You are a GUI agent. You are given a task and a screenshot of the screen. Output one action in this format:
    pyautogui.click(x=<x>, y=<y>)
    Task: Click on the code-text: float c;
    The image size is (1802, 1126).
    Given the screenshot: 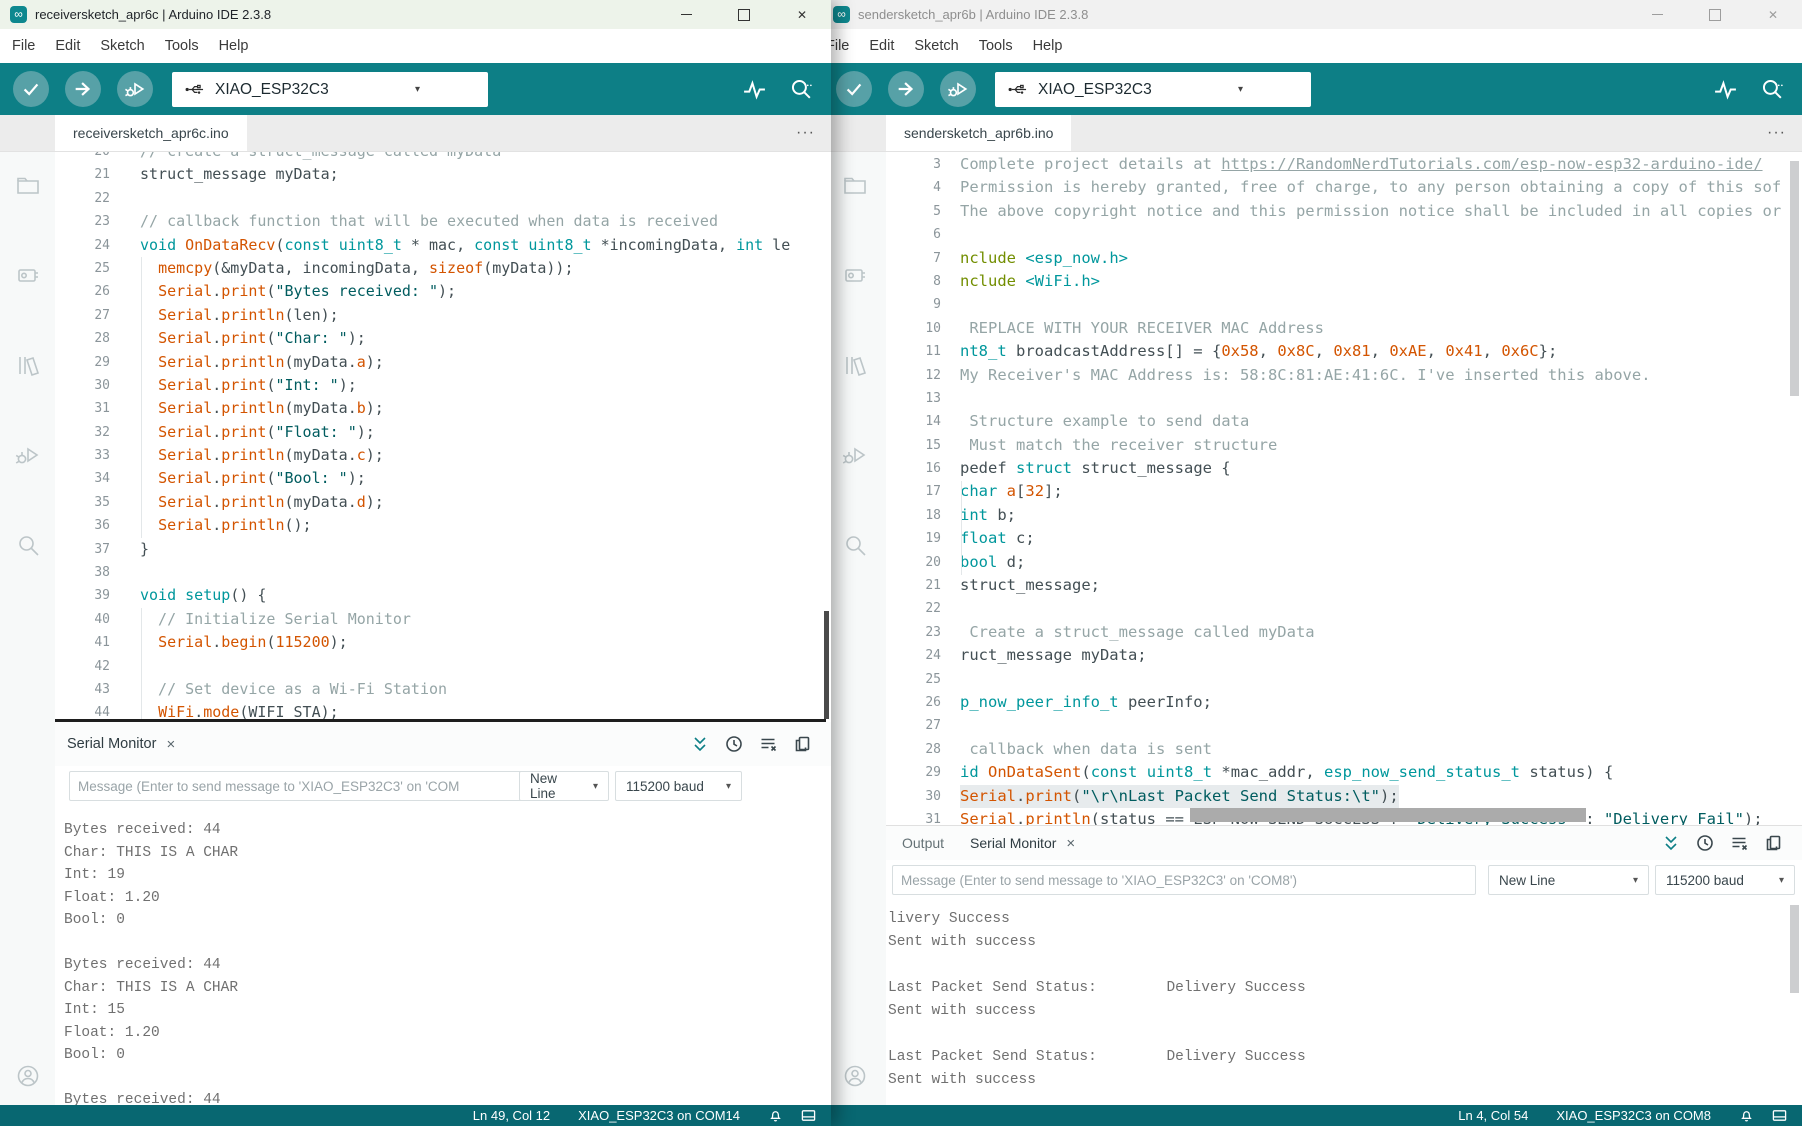 What is the action you would take?
    pyautogui.click(x=997, y=538)
    